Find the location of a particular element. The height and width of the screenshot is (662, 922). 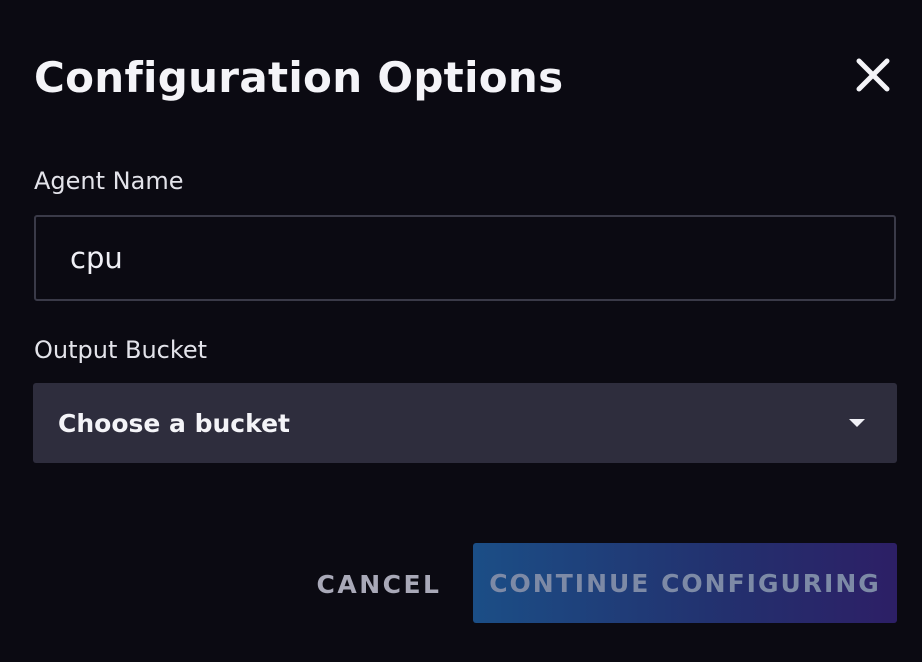

close-button is located at coordinates (873, 77).